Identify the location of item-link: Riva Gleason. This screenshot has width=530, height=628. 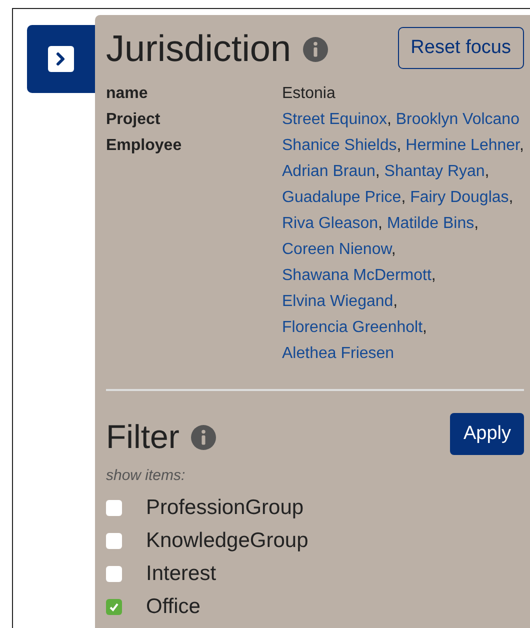
(330, 223).